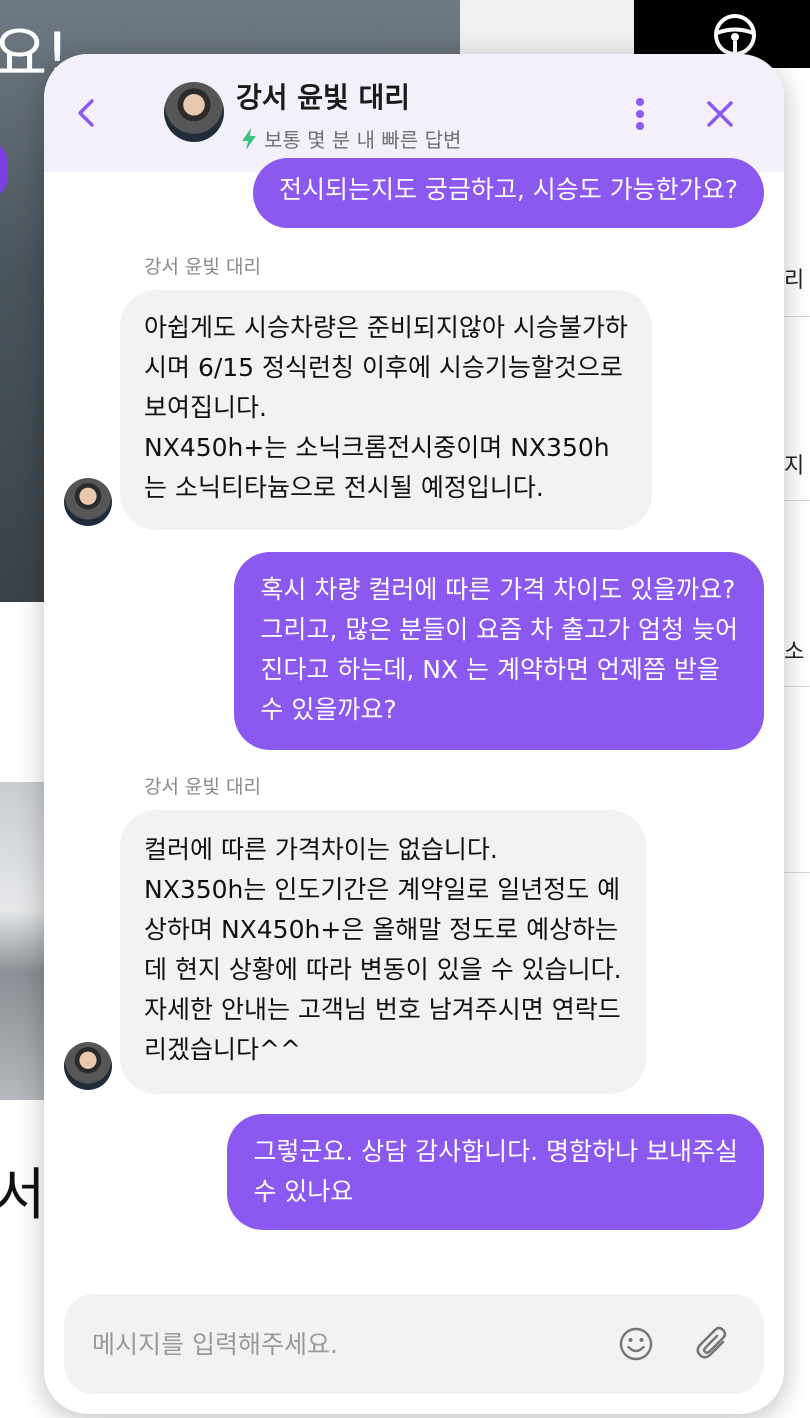  I want to click on attach-file-button, so click(714, 1344).